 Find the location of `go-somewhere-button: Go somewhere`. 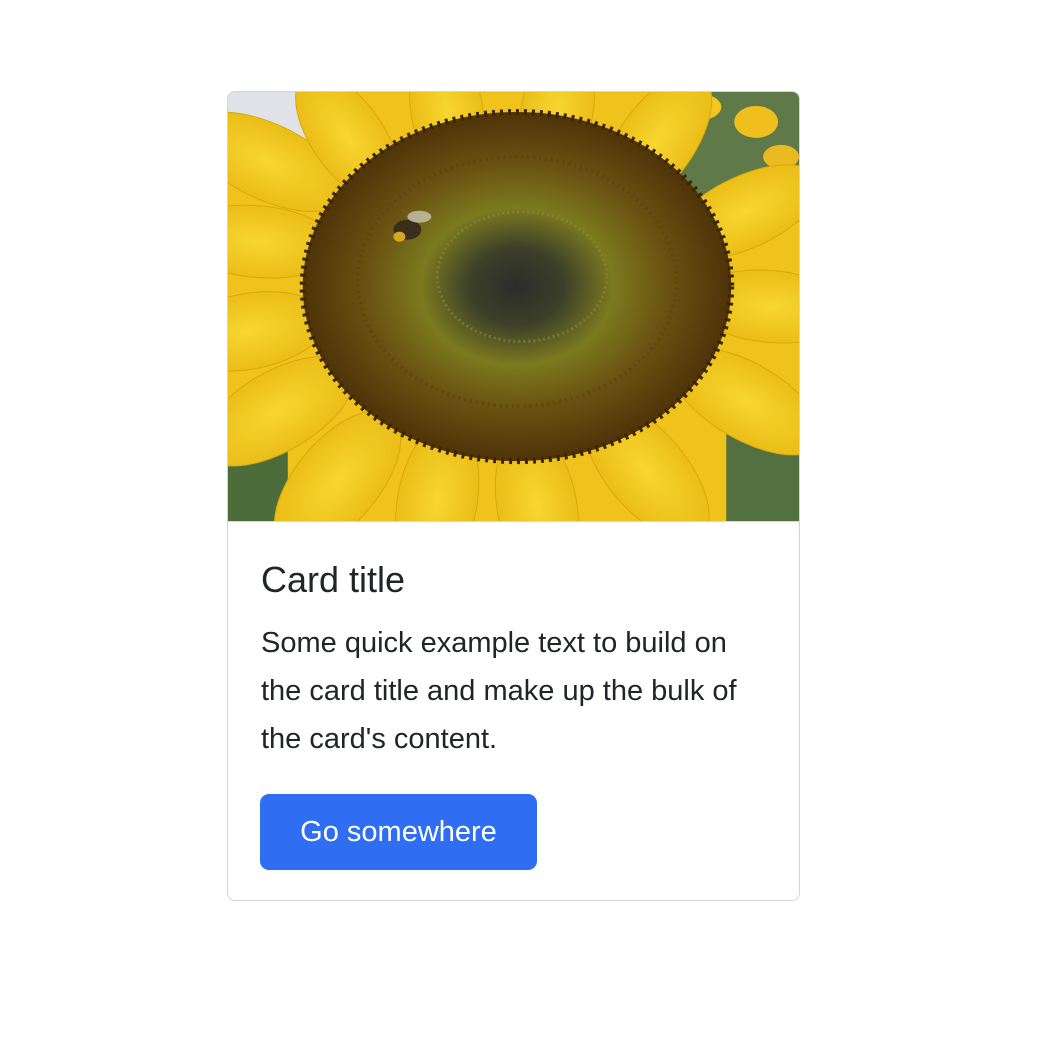

go-somewhere-button: Go somewhere is located at coordinates (398, 832).